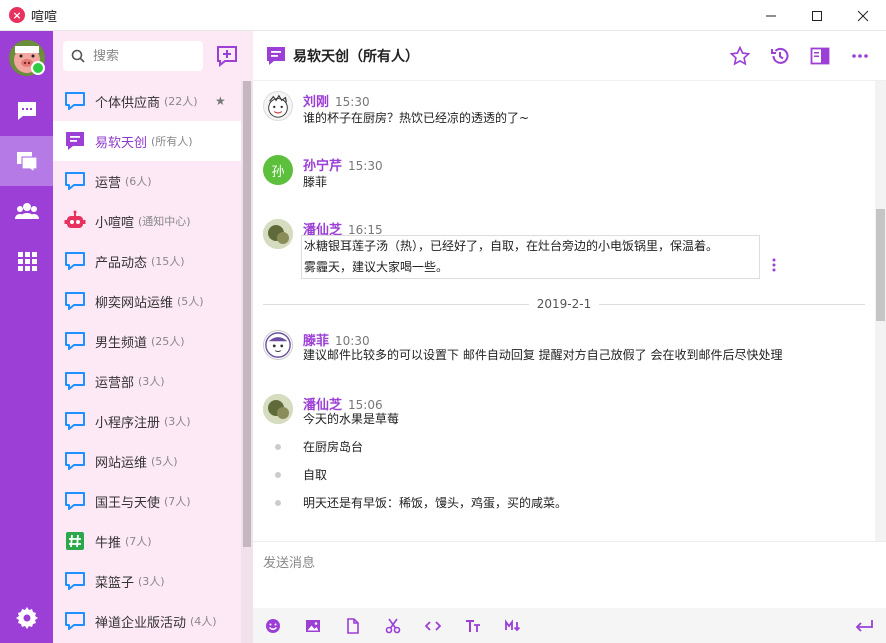  What do you see at coordinates (568, 572) in the screenshot?
I see `message-input` at bounding box center [568, 572].